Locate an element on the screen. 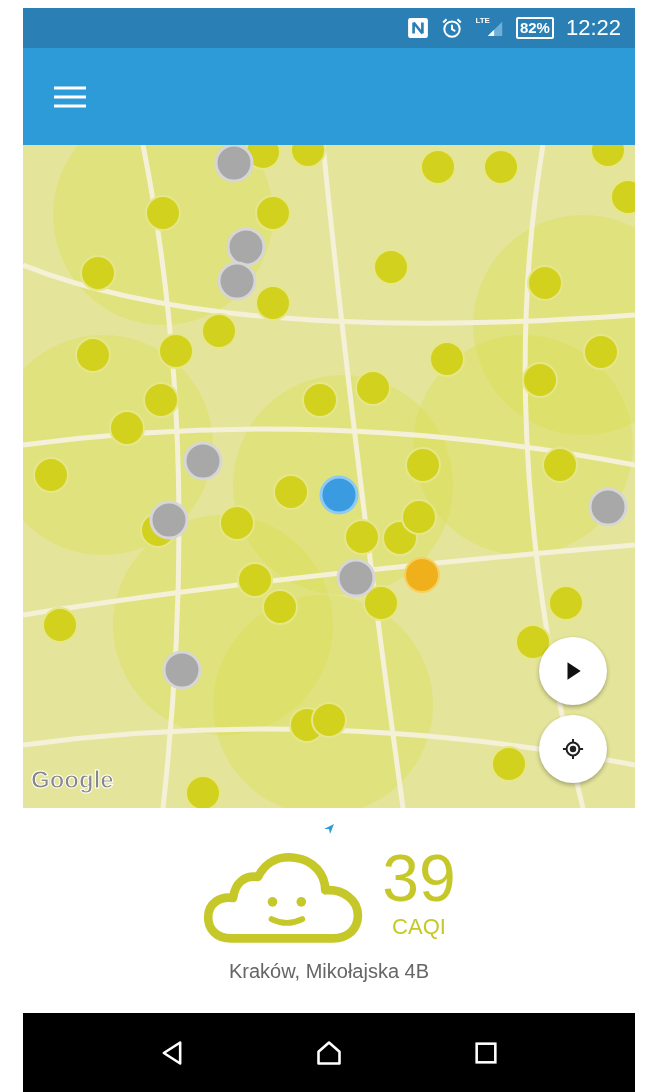 This screenshot has width=646, height=1092. network-type-label: LTE is located at coordinates (482, 20).